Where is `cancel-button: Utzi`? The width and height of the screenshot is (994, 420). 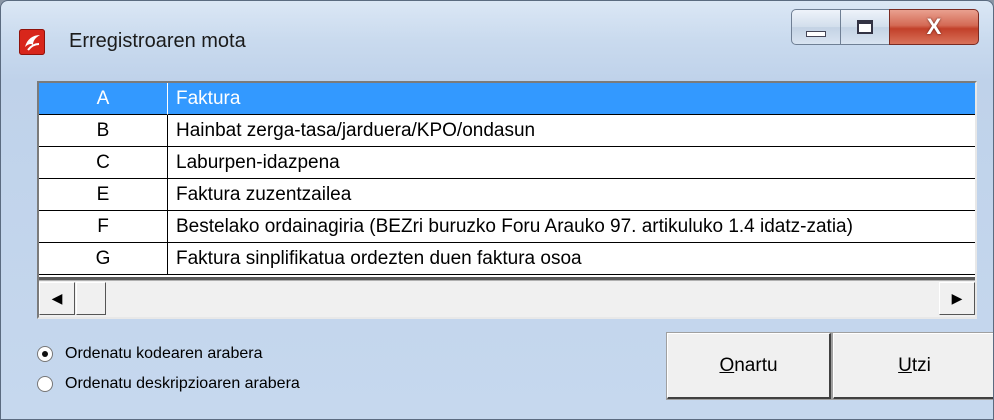 cancel-button: Utzi is located at coordinates (912, 366).